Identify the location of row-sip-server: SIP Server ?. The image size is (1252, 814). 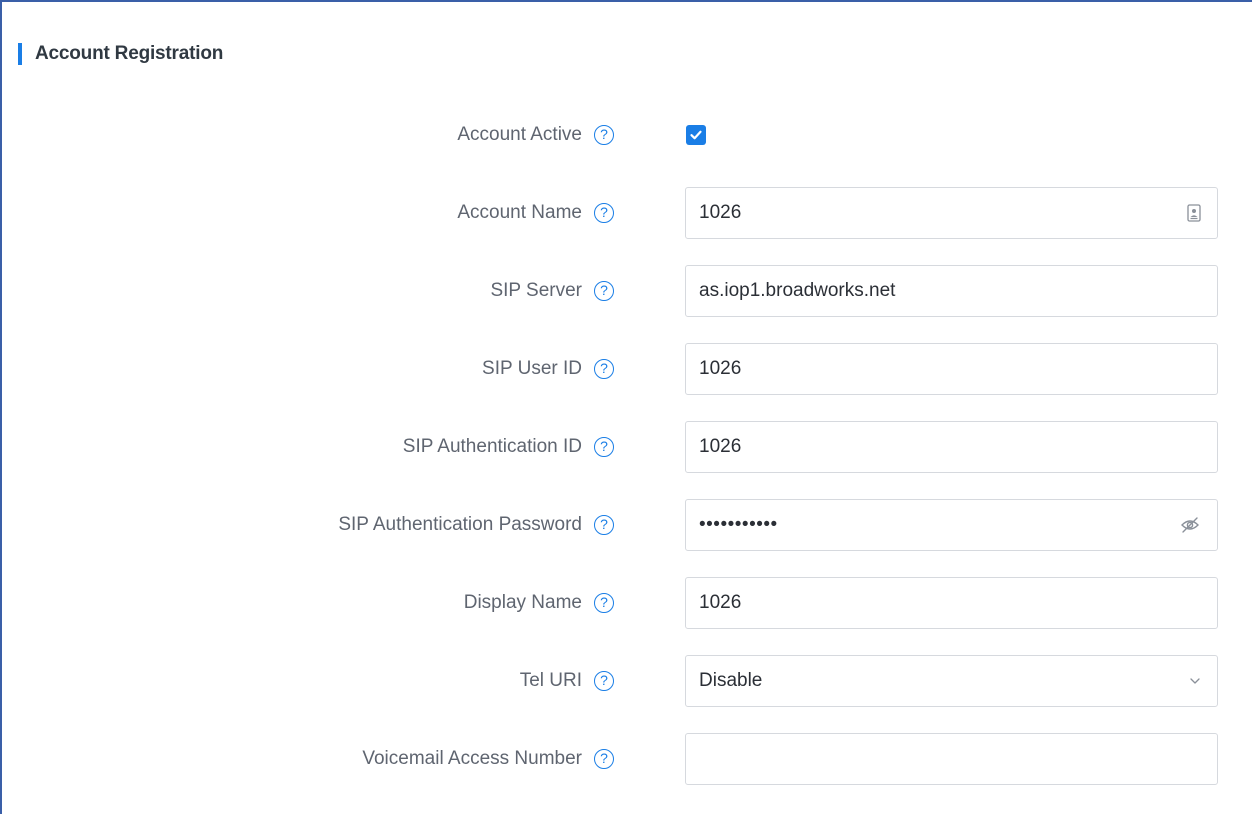
(627, 291).